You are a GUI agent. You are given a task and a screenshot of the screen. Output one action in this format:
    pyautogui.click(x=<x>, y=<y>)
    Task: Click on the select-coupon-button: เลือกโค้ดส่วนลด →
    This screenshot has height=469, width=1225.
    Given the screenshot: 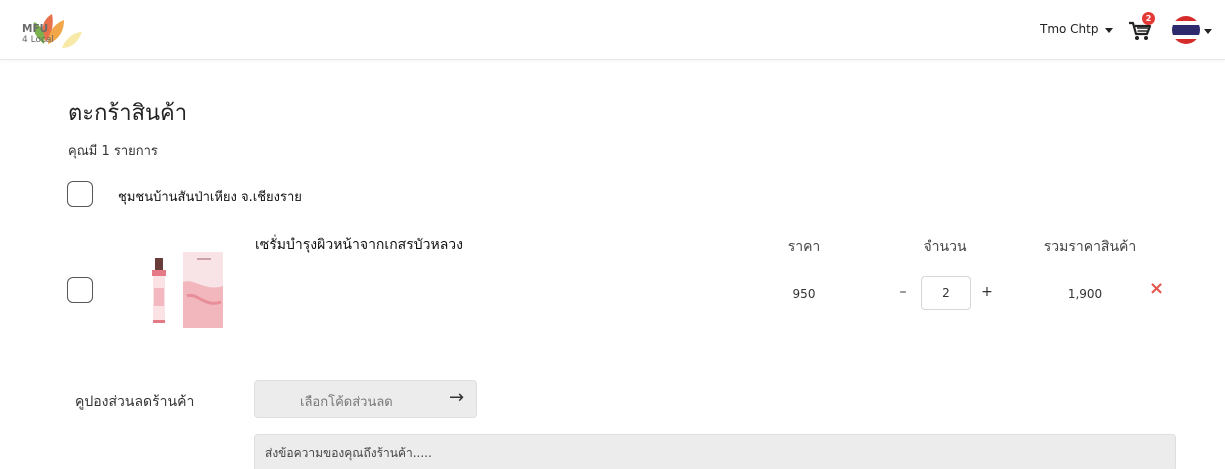 What is the action you would take?
    pyautogui.click(x=365, y=399)
    